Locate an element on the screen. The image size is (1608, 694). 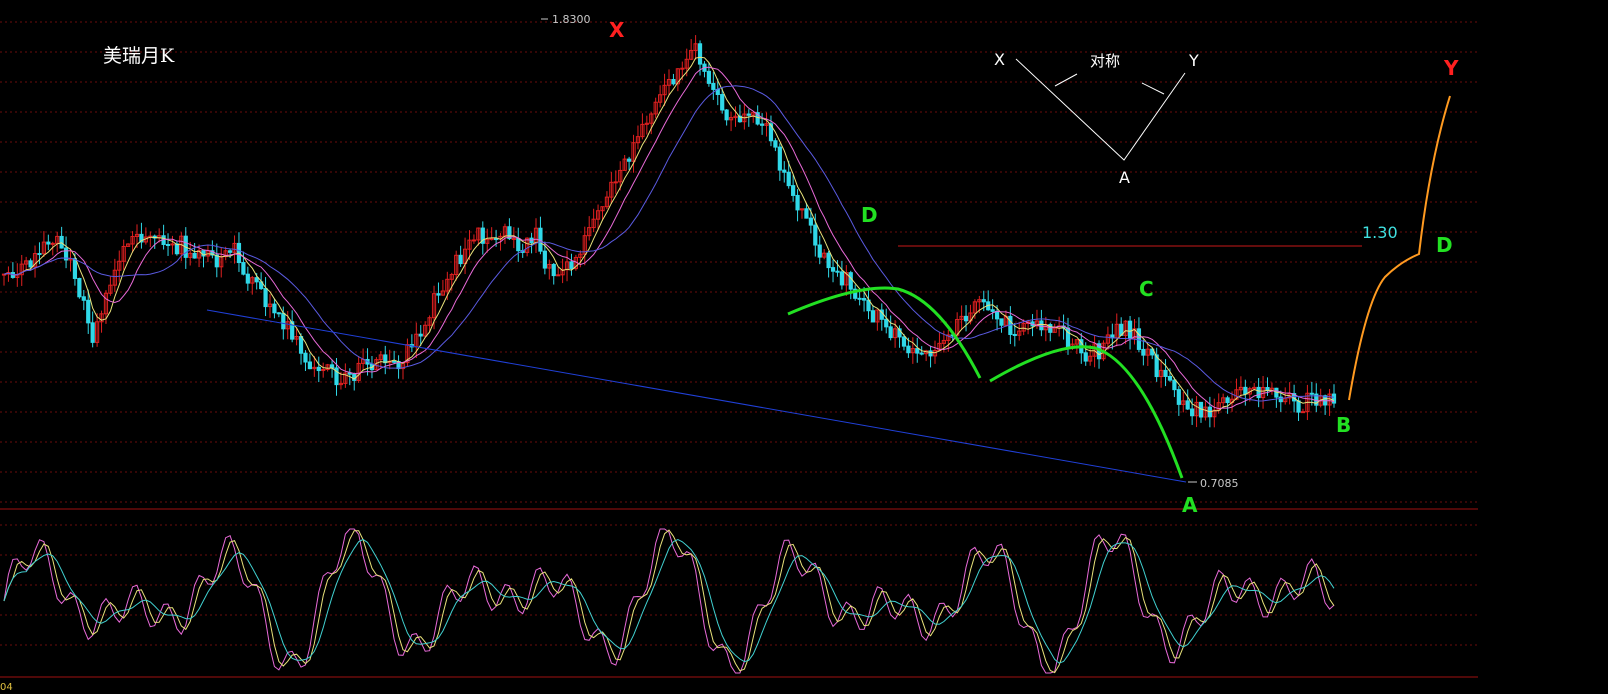
green-arc-dc is located at coordinates (884, 332).